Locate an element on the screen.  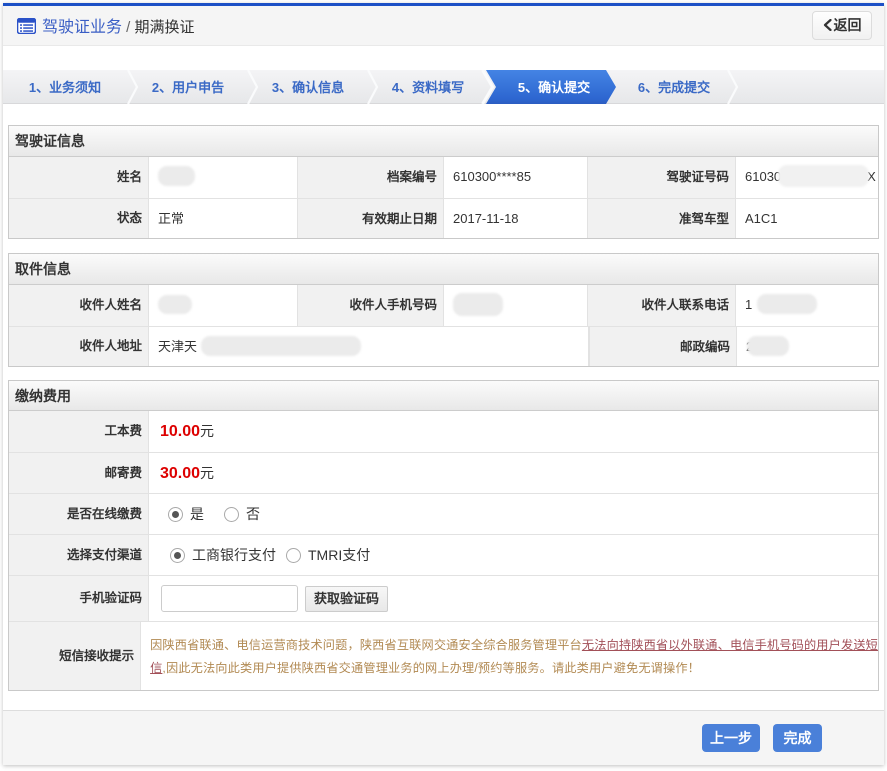
svg-text: 4、资料填写 is located at coordinates (428, 87).